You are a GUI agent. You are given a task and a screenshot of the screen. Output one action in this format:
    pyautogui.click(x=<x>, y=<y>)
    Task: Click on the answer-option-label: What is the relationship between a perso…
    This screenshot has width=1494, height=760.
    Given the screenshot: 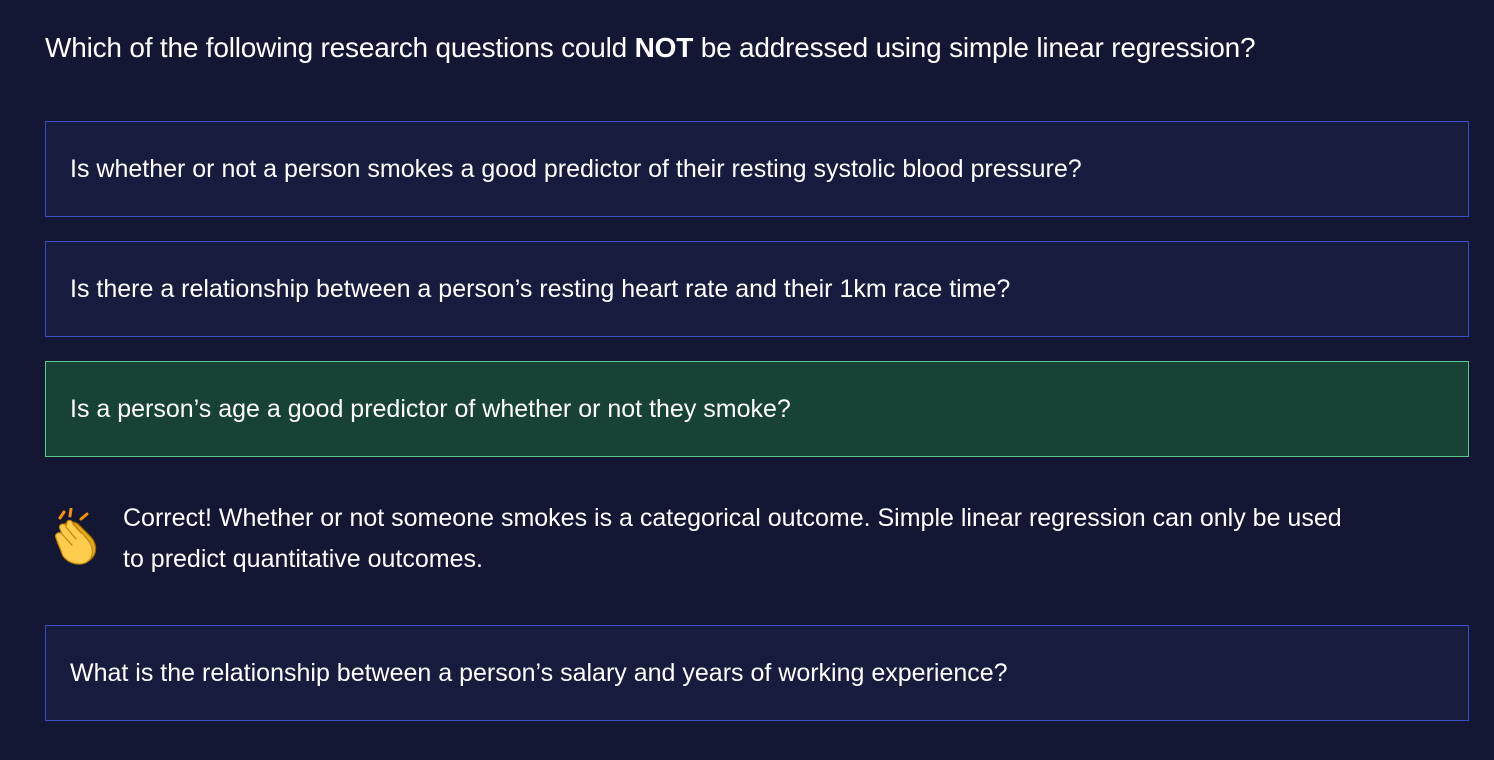 What is the action you would take?
    pyautogui.click(x=539, y=673)
    